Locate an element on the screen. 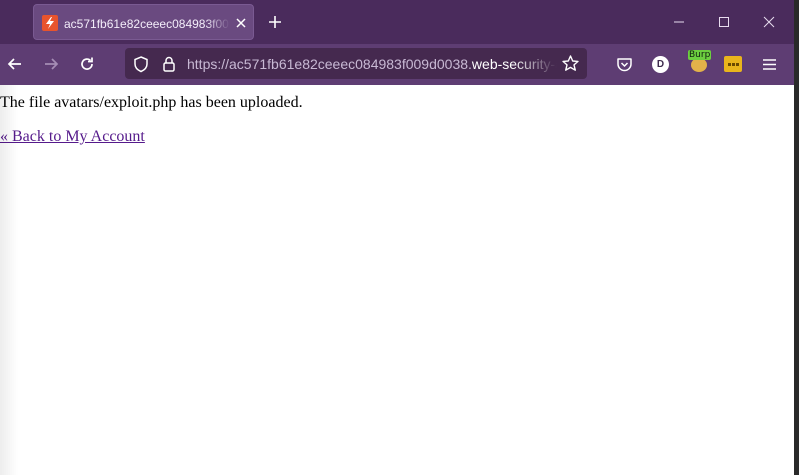  close-window-icon is located at coordinates (769, 22).